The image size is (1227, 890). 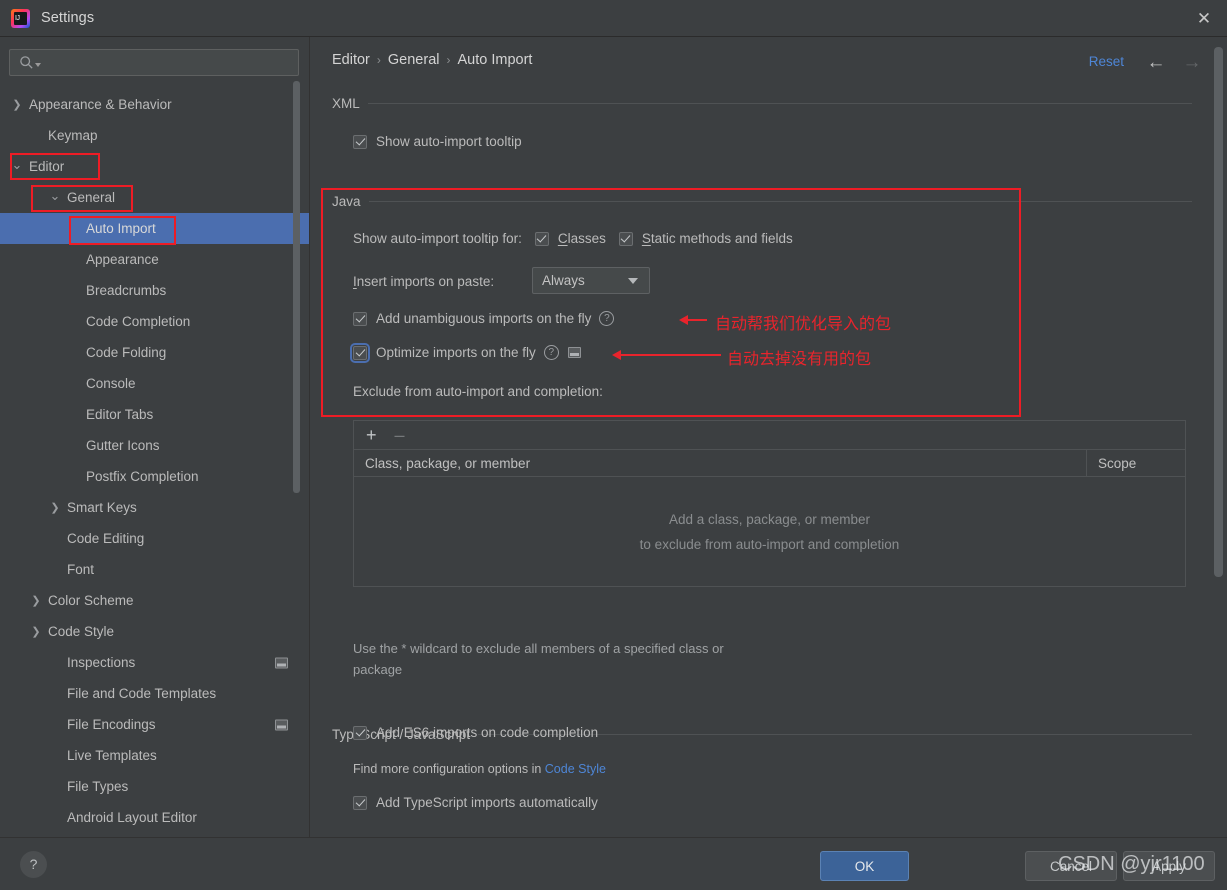 I want to click on search-field-wrapper, so click(x=154, y=62).